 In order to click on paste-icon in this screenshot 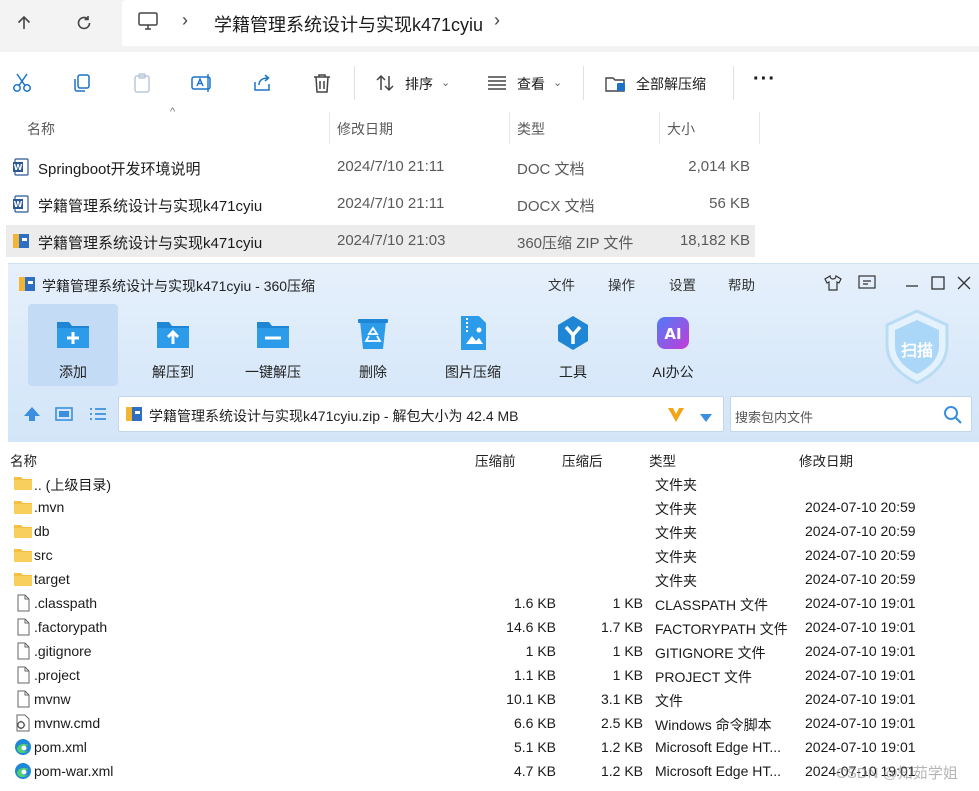, I will do `click(142, 83)`.